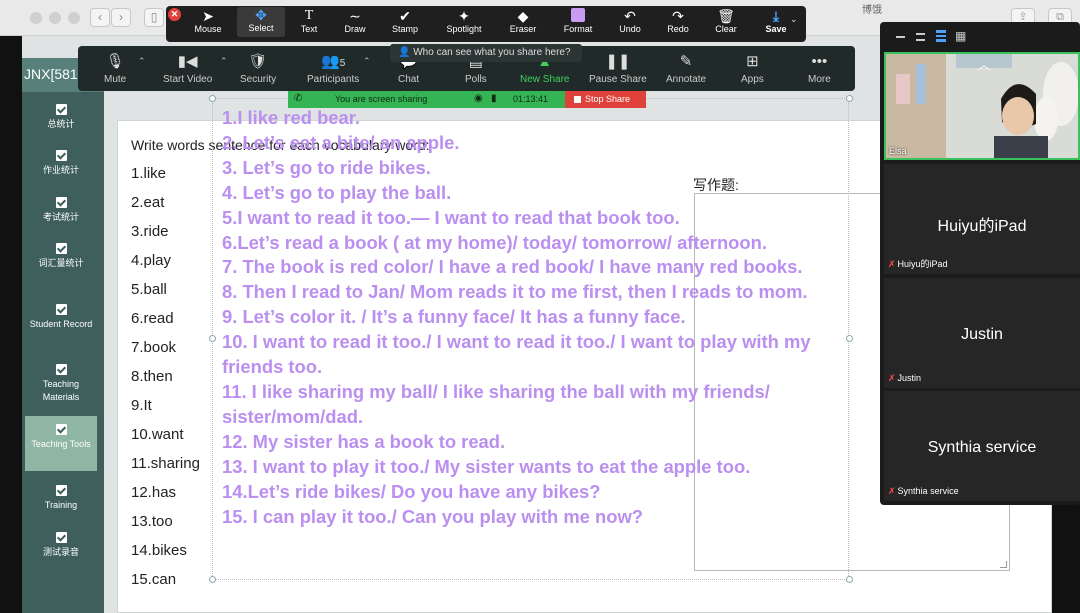 The image size is (1080, 613). I want to click on stamp-icon: ✔, so click(405, 16).